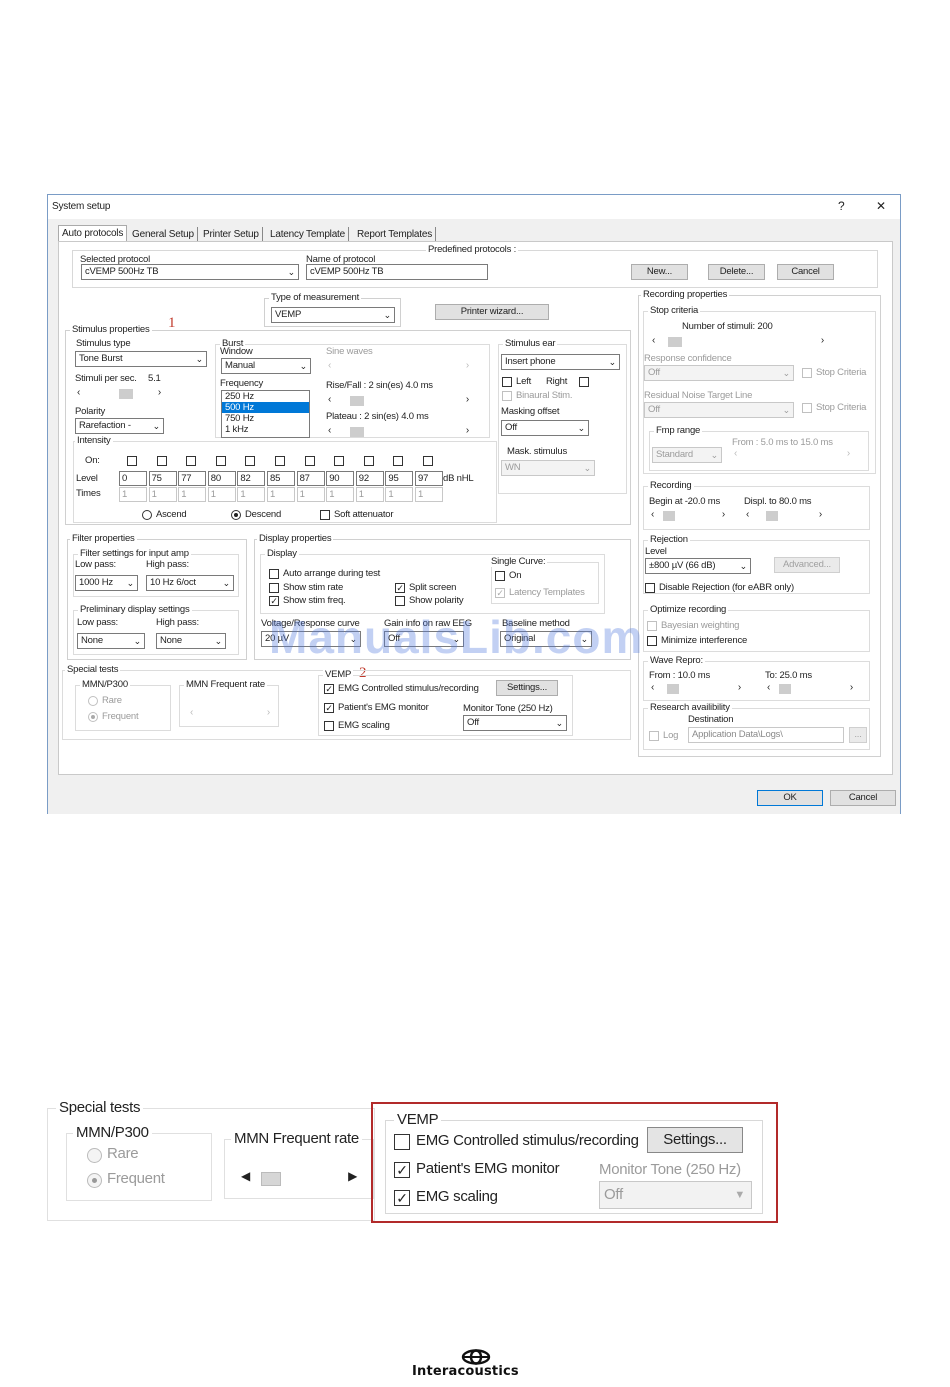 This screenshot has width=950, height=1387. What do you see at coordinates (652, 641) in the screenshot?
I see `minimize-interference-checkbox` at bounding box center [652, 641].